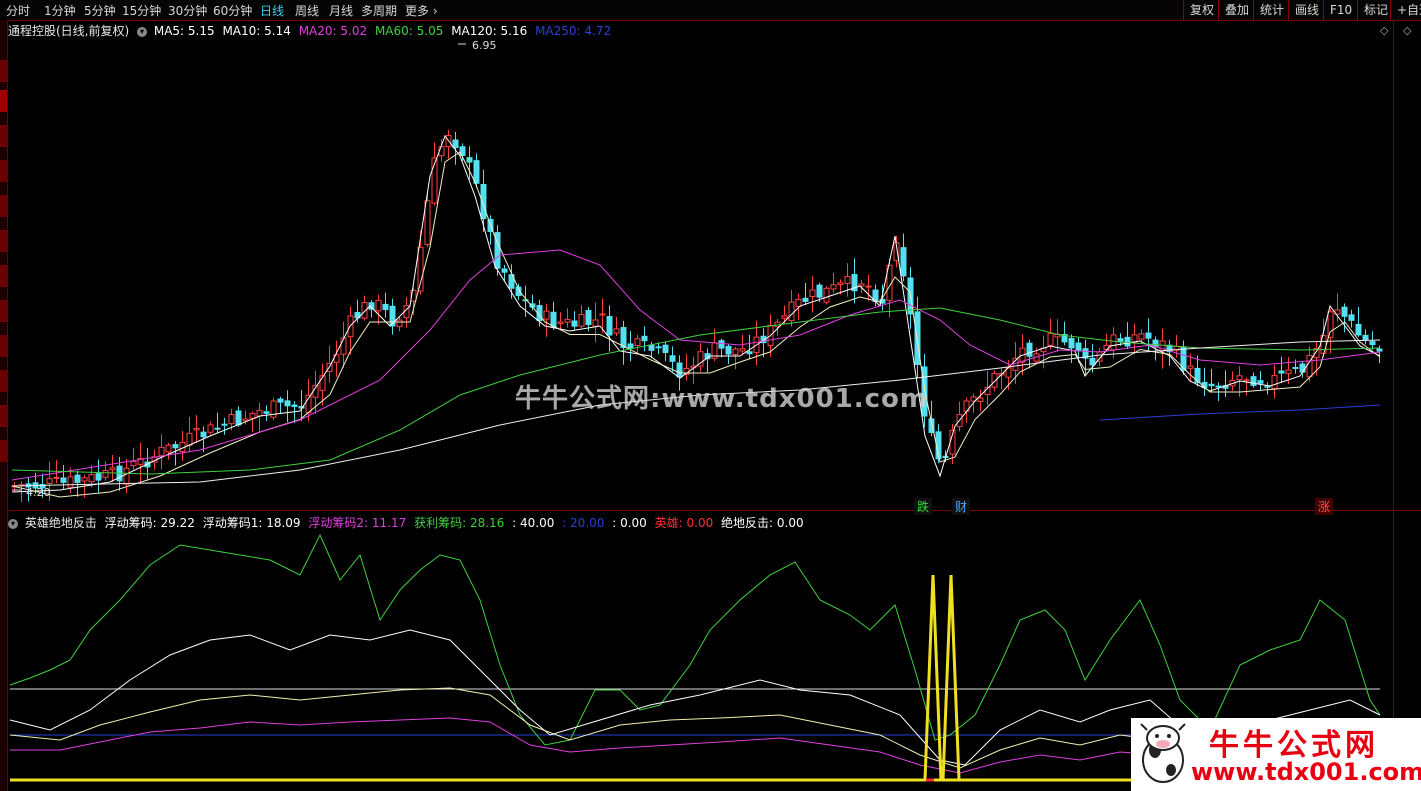  Describe the element at coordinates (721, 399) in the screenshot. I see `watermark-text: 牛牛公式网:www.tdx001.com` at that location.